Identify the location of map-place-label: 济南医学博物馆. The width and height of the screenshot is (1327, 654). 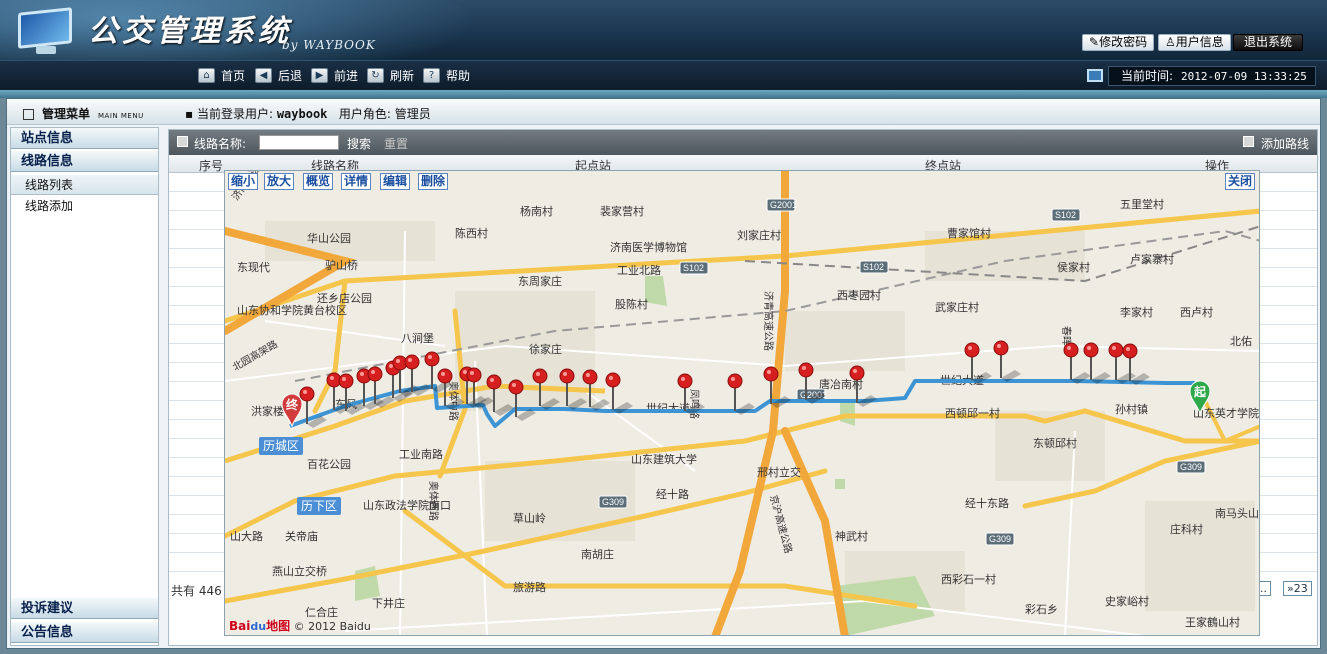
(648, 247).